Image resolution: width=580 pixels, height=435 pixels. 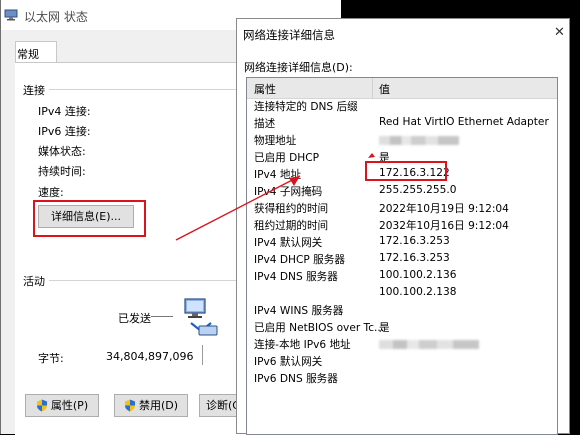 What do you see at coordinates (278, 175) in the screenshot?
I see `detail-property: IPv4 地址` at bounding box center [278, 175].